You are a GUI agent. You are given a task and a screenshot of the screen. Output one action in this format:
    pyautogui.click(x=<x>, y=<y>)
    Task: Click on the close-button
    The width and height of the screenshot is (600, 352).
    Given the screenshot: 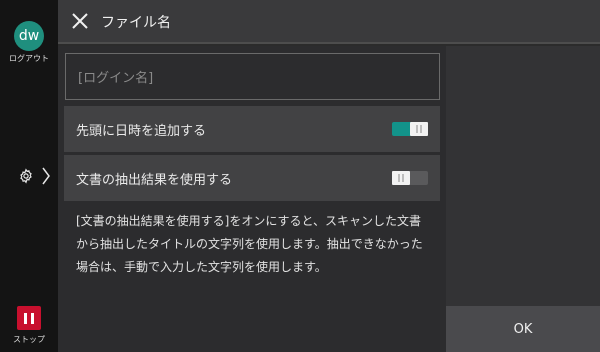 What is the action you would take?
    pyautogui.click(x=80, y=21)
    